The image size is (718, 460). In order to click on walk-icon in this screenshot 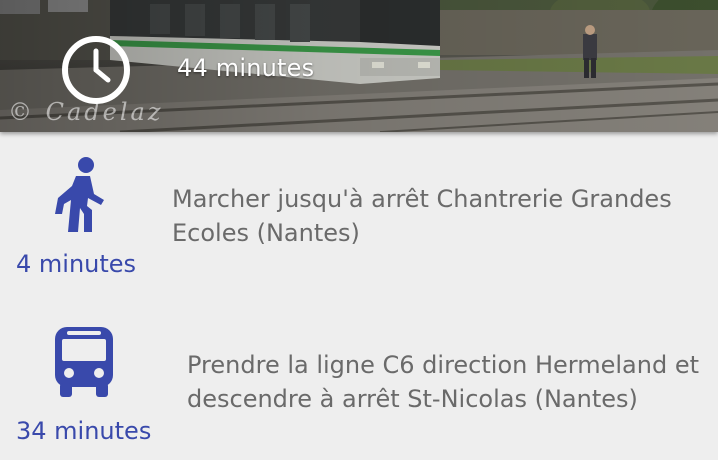, I will do `click(79, 194)`.